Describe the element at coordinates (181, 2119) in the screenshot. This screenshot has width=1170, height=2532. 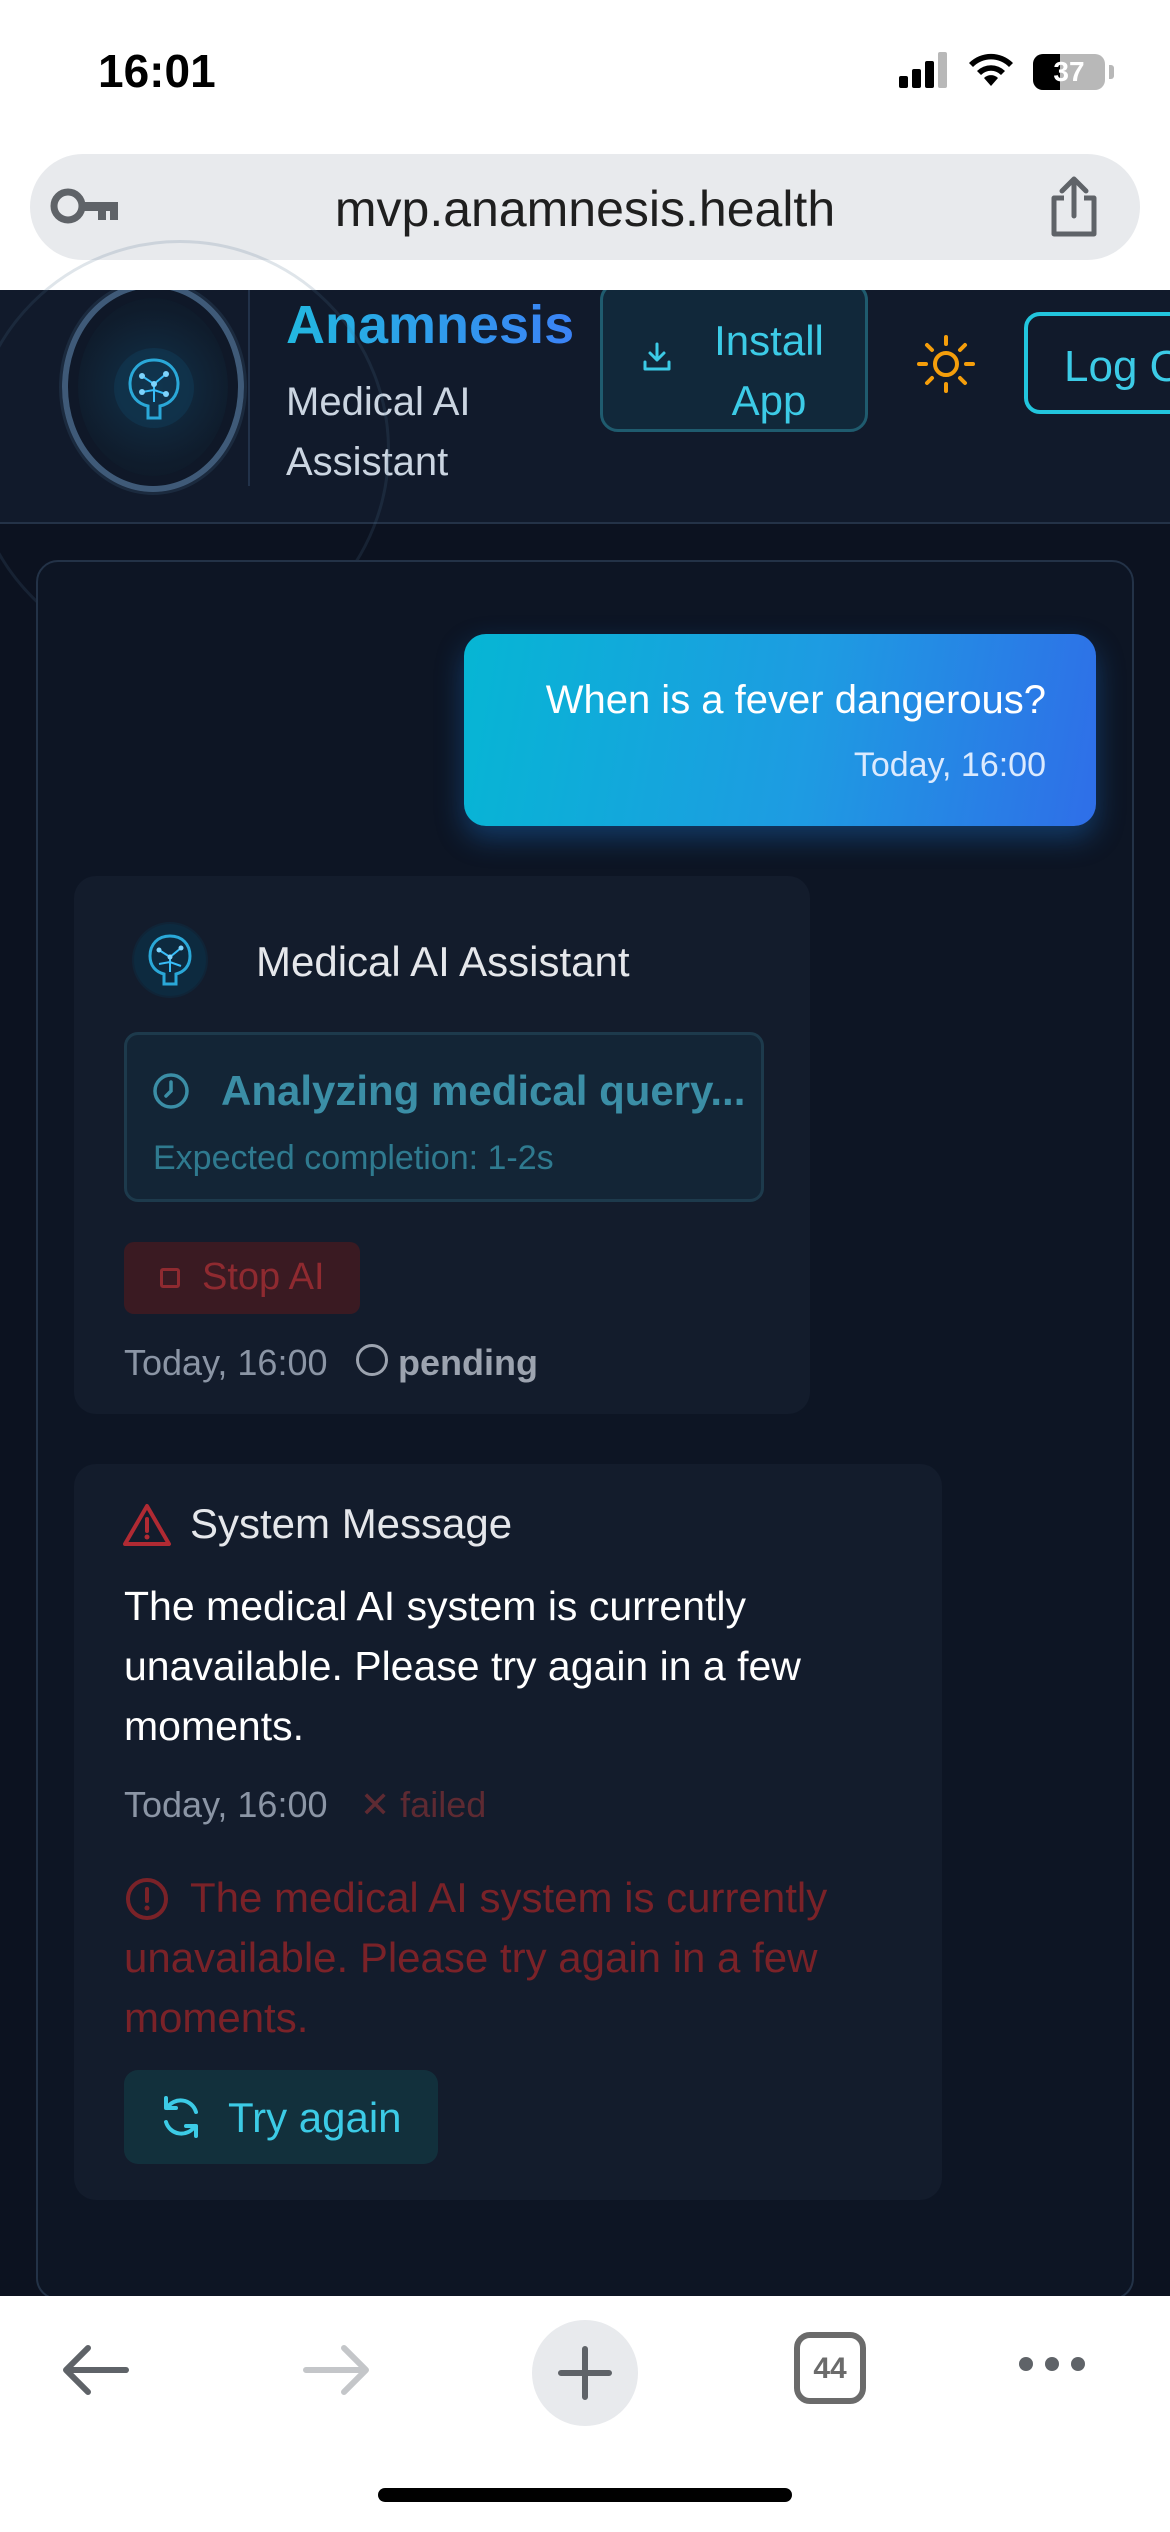
I see `refresh-icon` at that location.